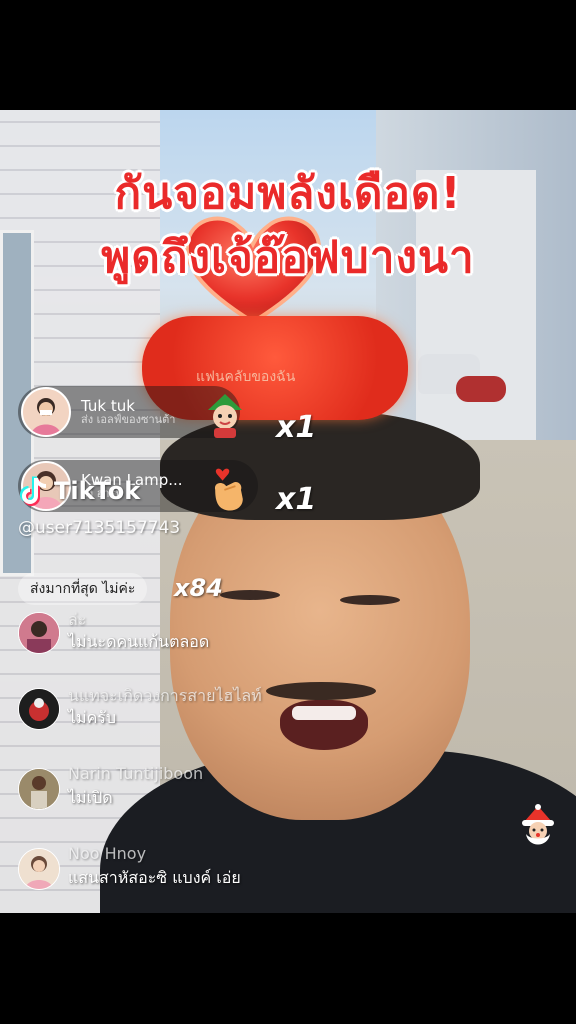  I want to click on comment-text: ไม่นะดคนแก้นตลอด, so click(139, 641).